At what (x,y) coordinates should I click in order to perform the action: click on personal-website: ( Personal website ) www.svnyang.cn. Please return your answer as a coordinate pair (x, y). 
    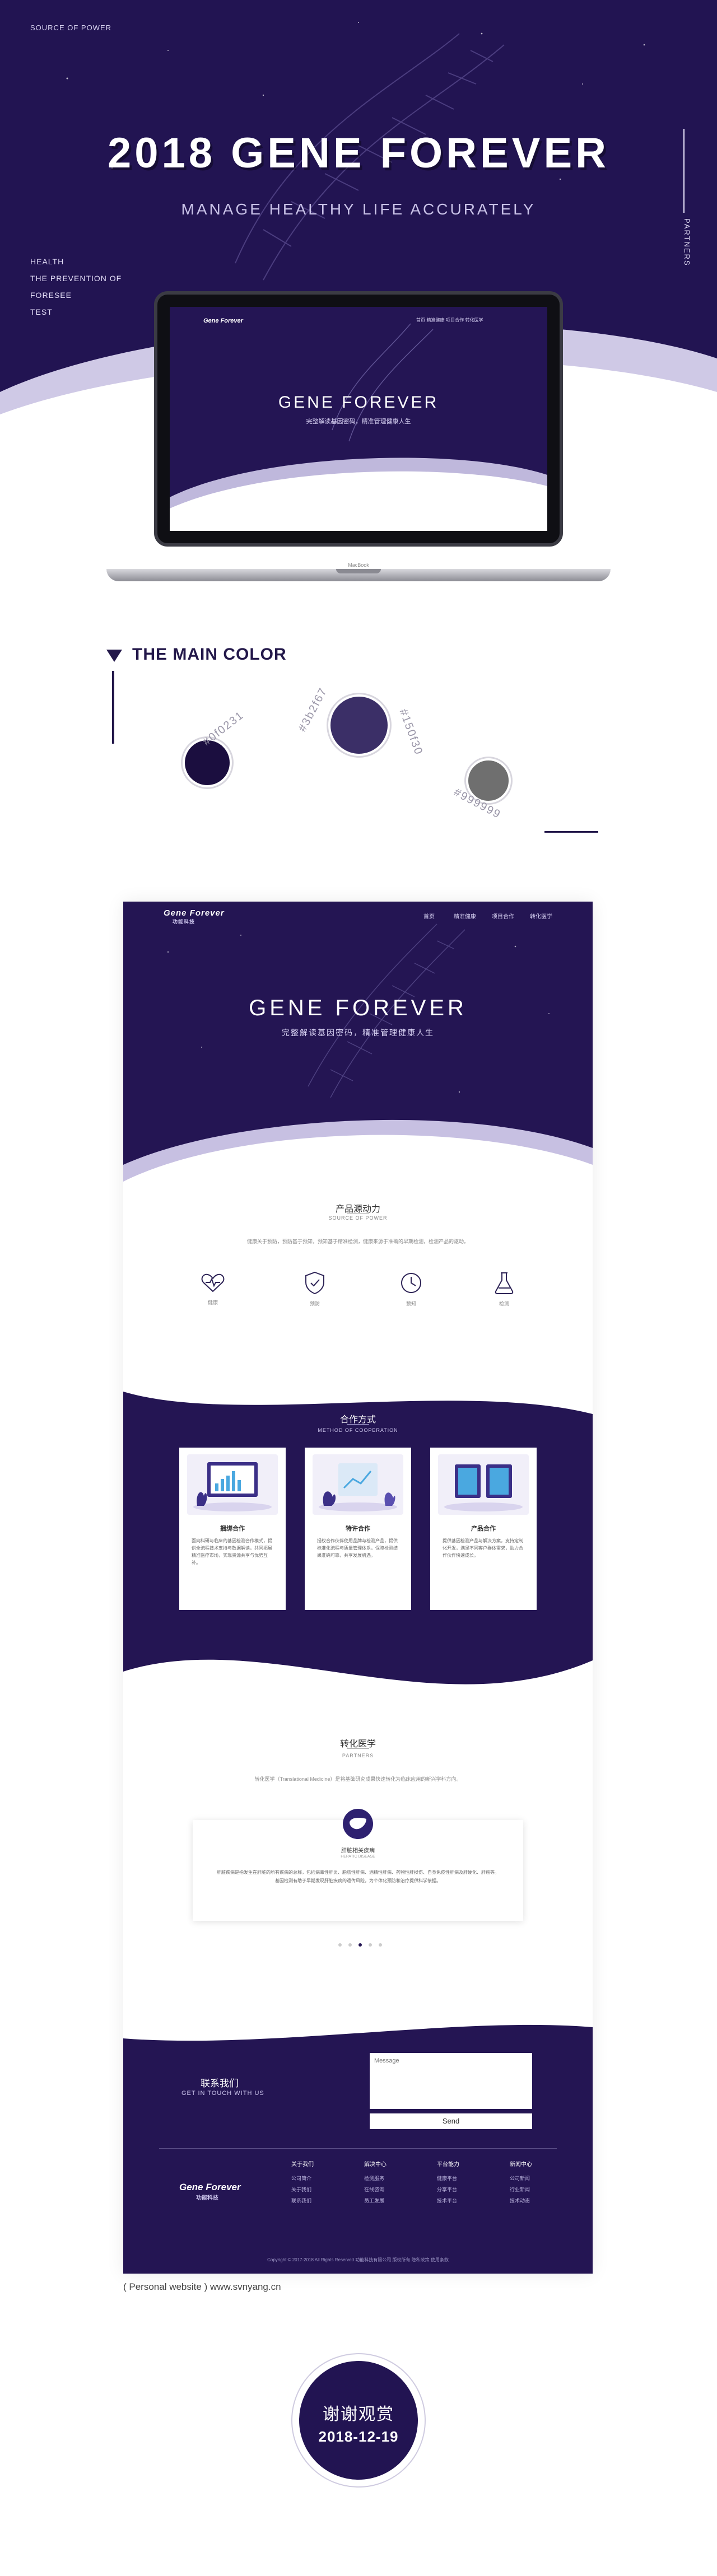
    Looking at the image, I should click on (202, 2287).